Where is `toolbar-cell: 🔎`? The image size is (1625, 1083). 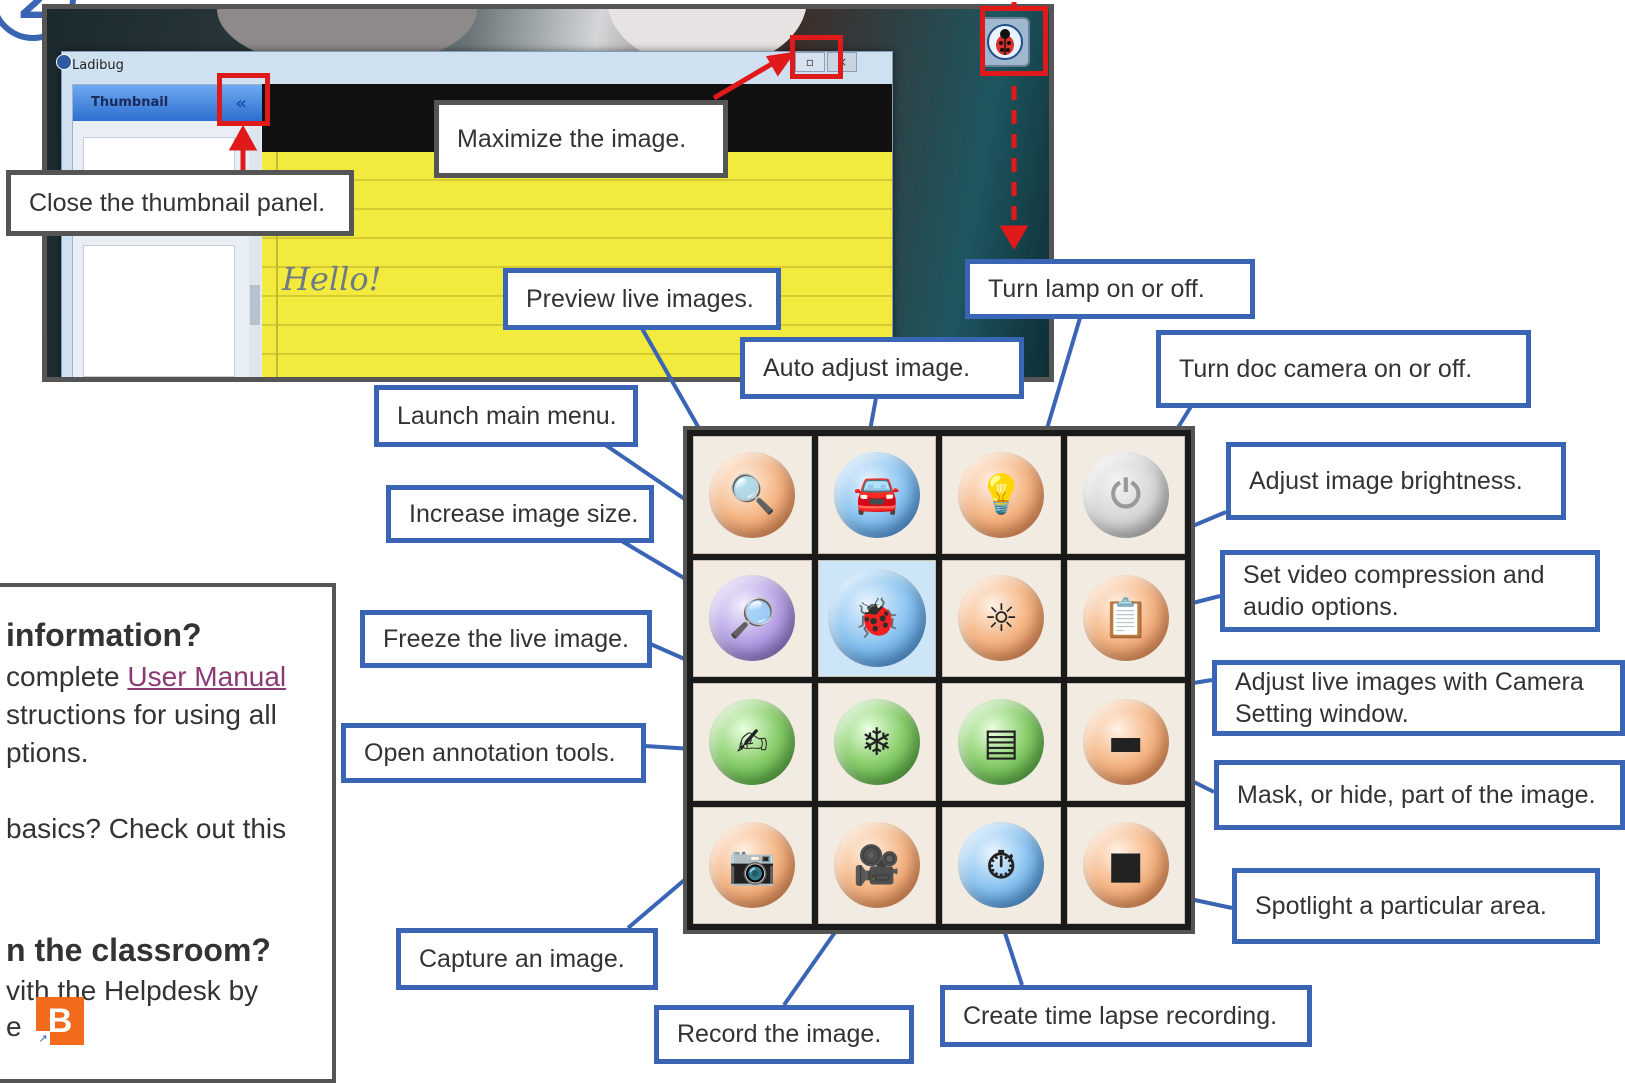 toolbar-cell: 🔎 is located at coordinates (752, 618).